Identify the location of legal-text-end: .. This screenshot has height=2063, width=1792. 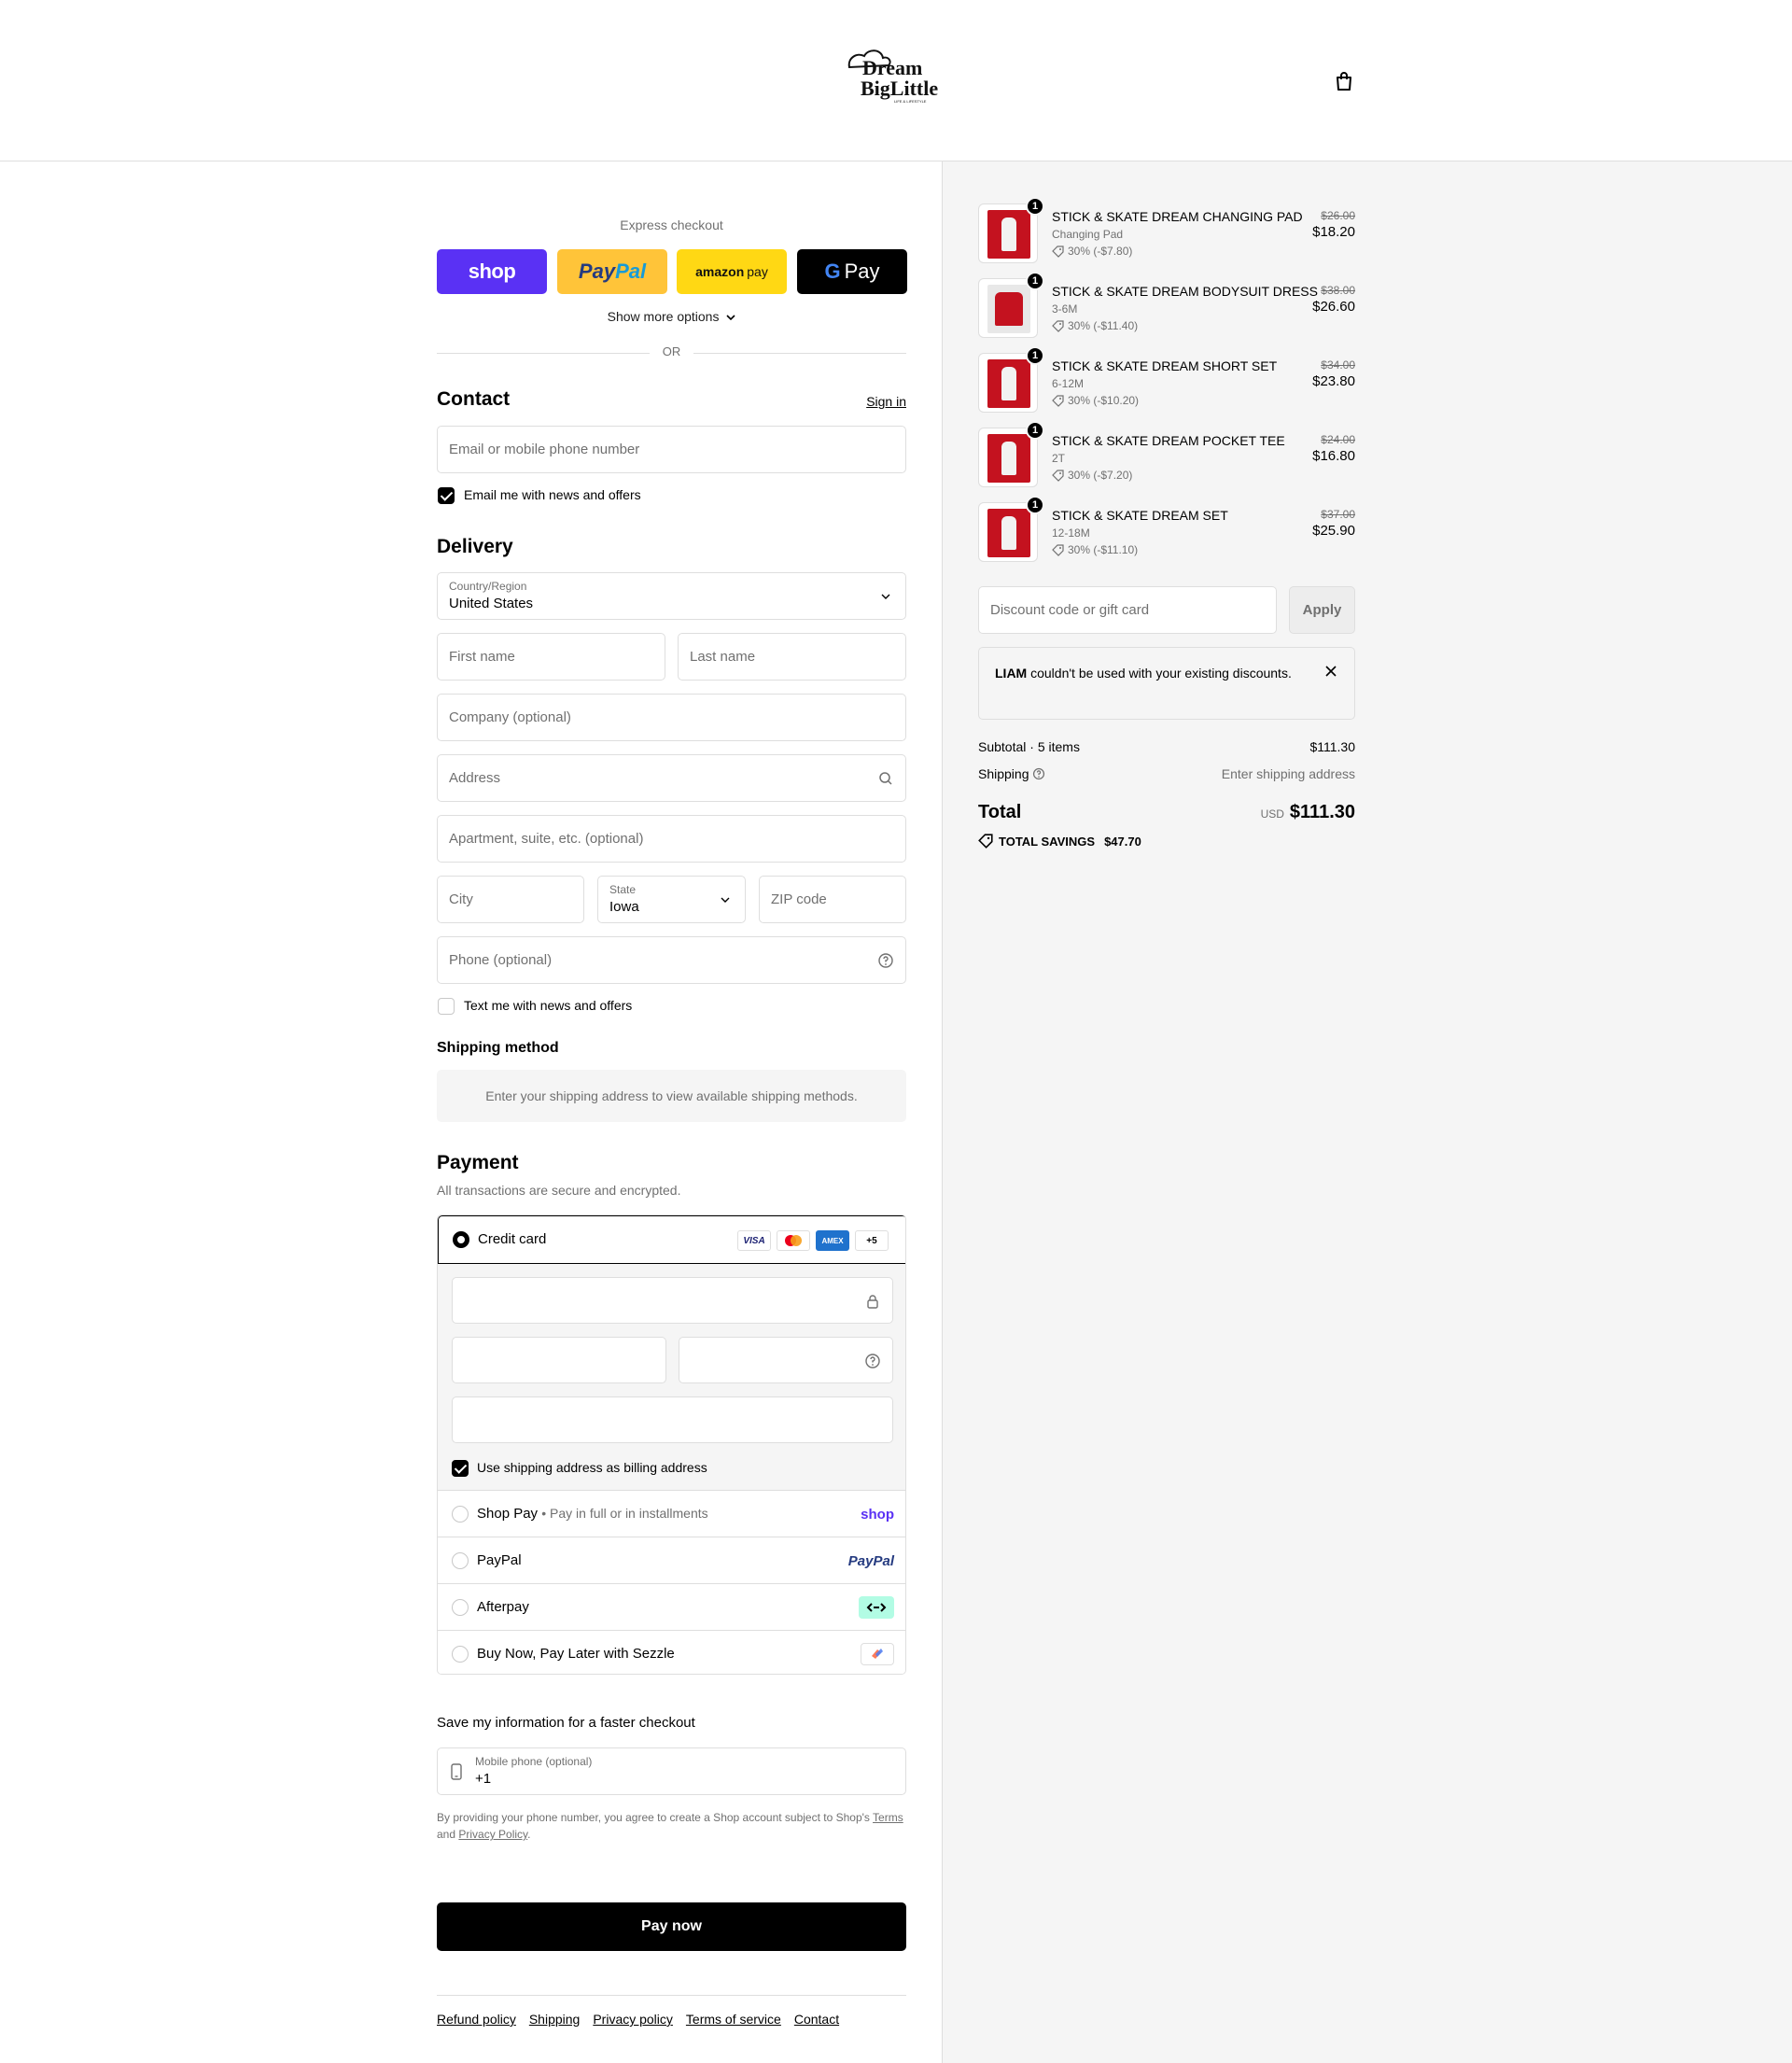
(529, 1835).